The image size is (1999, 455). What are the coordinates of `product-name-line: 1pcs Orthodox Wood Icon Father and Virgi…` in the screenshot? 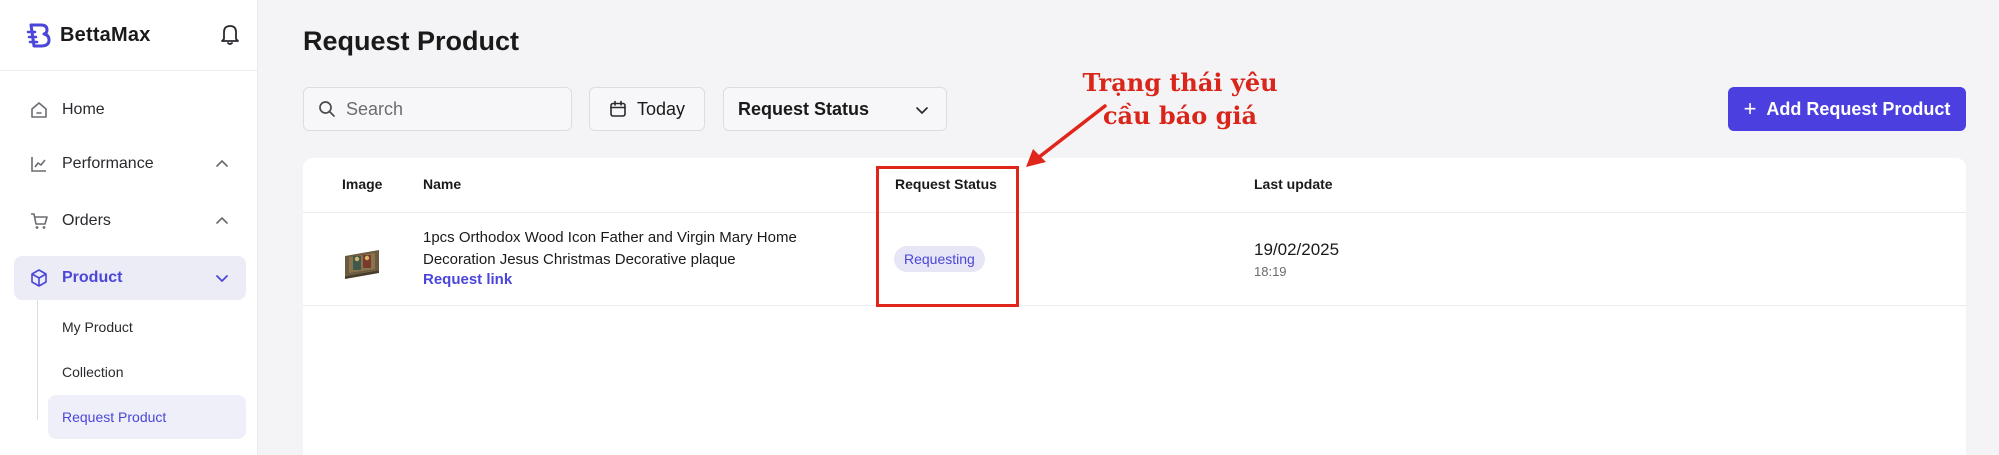 It's located at (610, 237).